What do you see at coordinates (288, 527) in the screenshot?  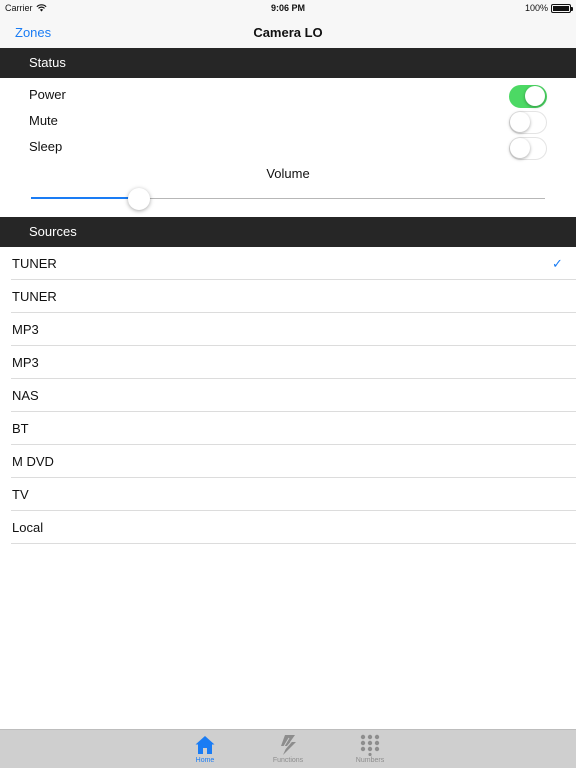 I see `source-item: Local` at bounding box center [288, 527].